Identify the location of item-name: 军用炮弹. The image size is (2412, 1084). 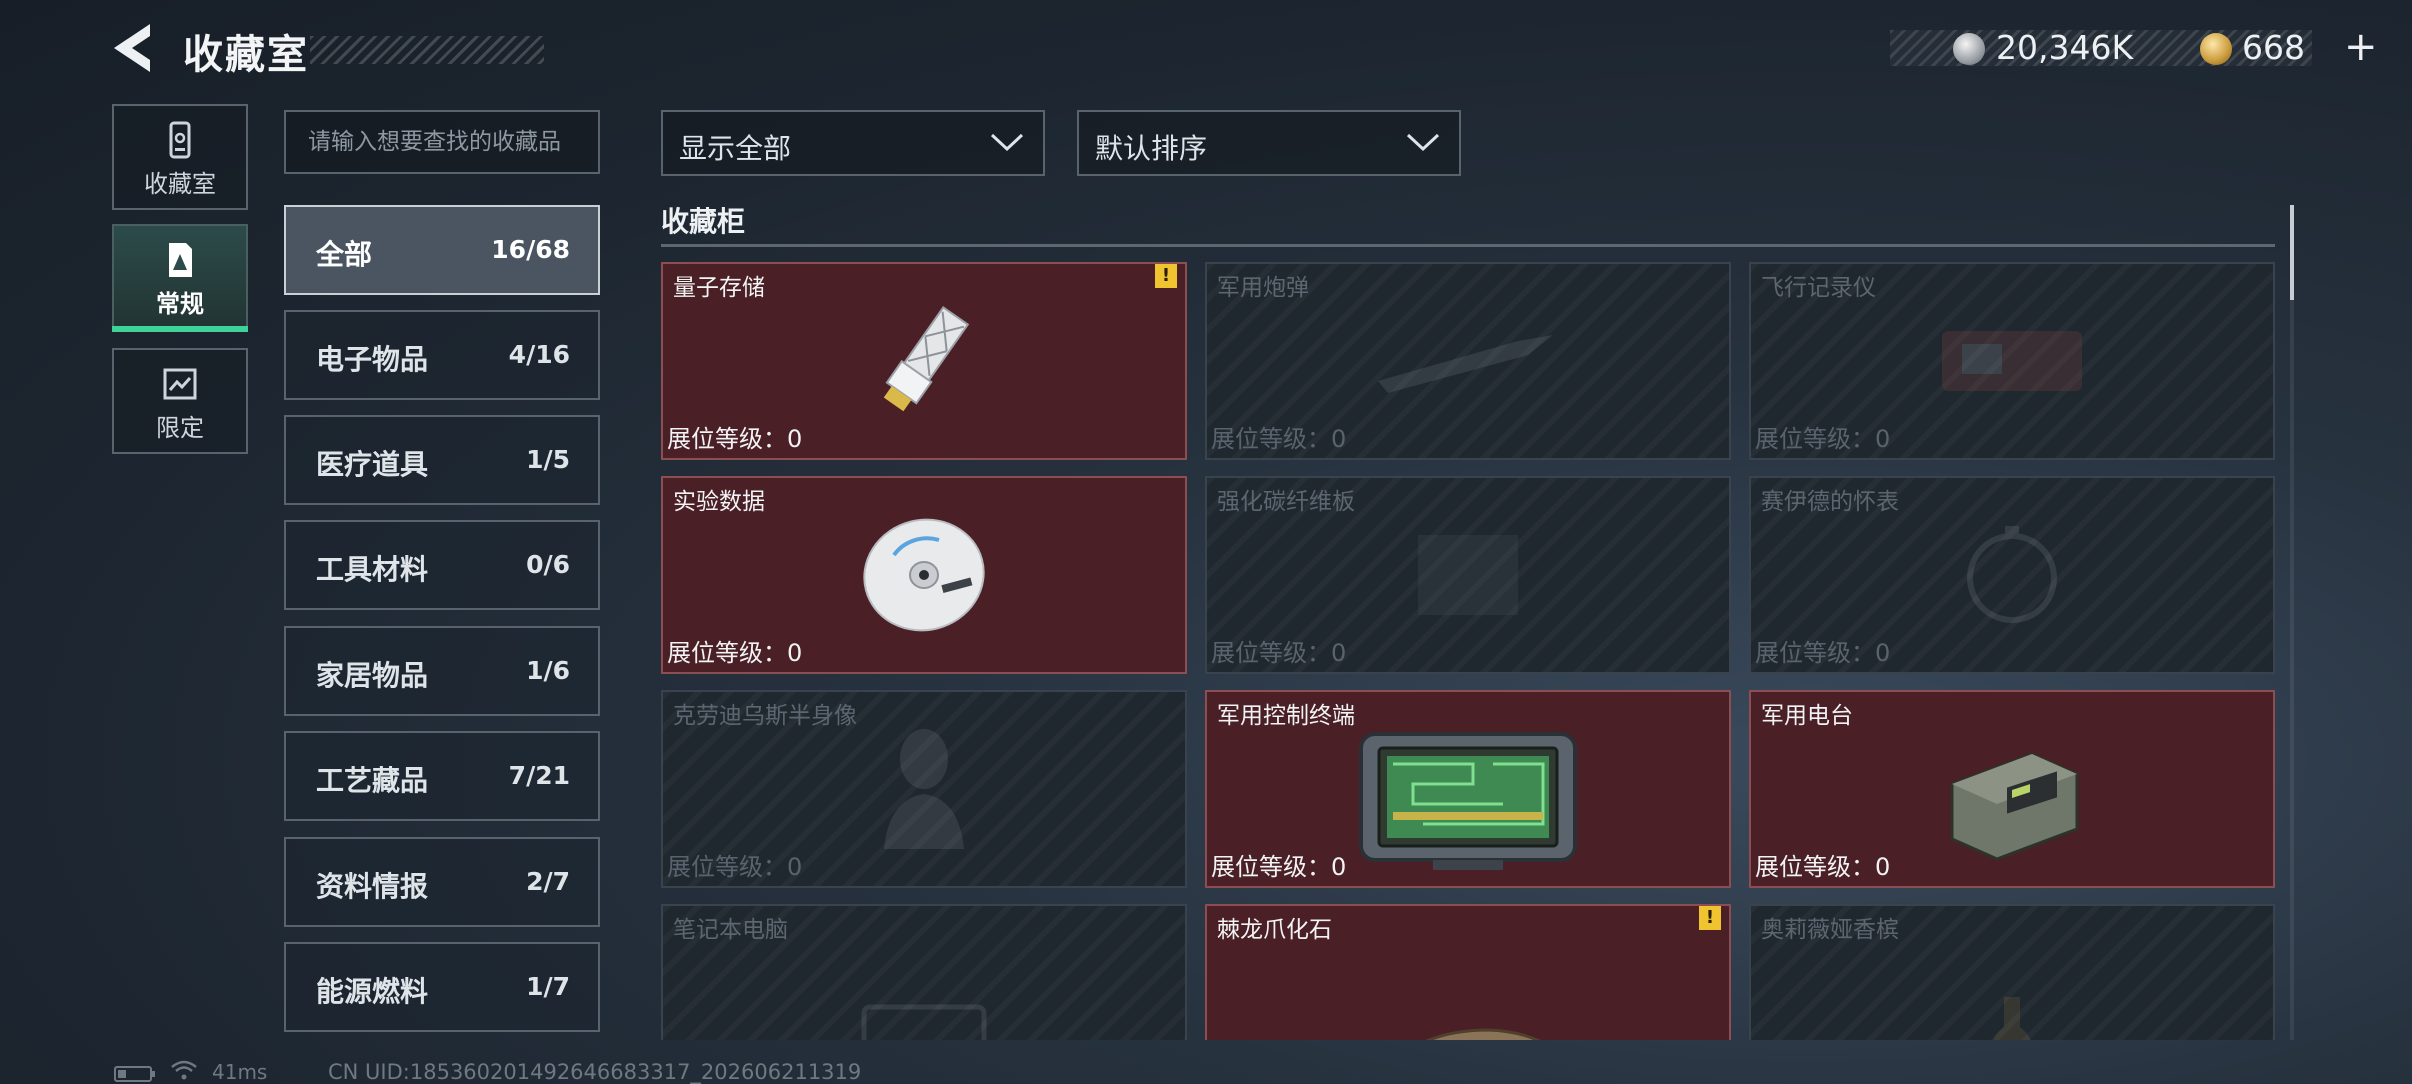
(1263, 288).